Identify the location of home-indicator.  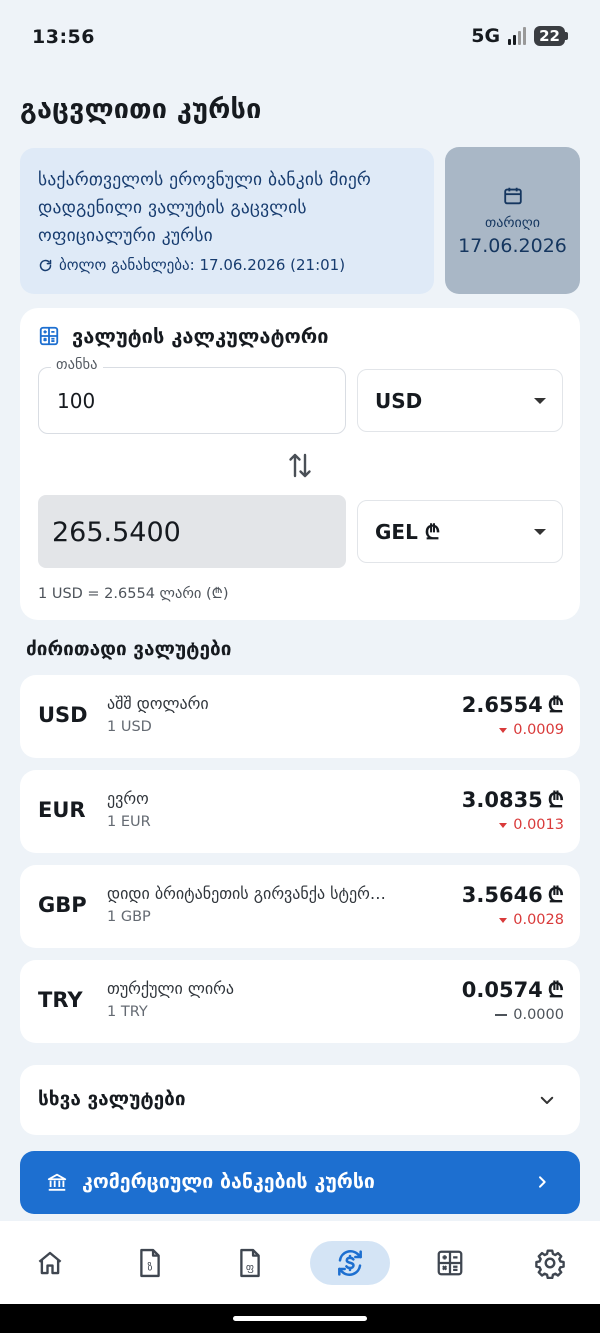
(300, 1318).